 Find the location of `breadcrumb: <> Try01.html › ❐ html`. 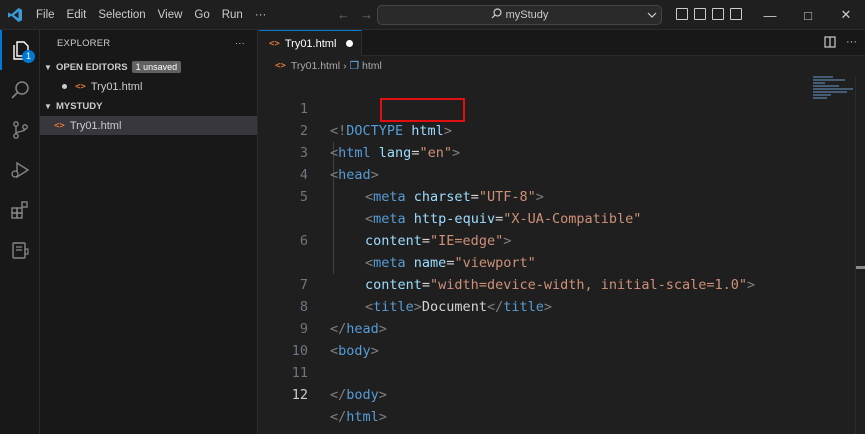

breadcrumb: <> Try01.html › ❐ html is located at coordinates (562, 66).